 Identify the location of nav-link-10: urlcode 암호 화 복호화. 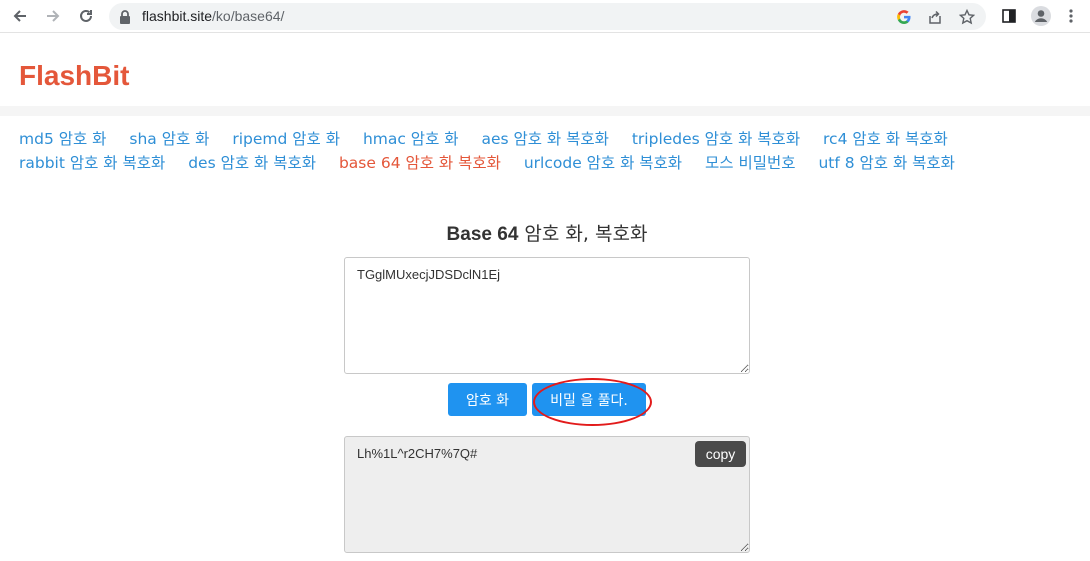
(603, 163).